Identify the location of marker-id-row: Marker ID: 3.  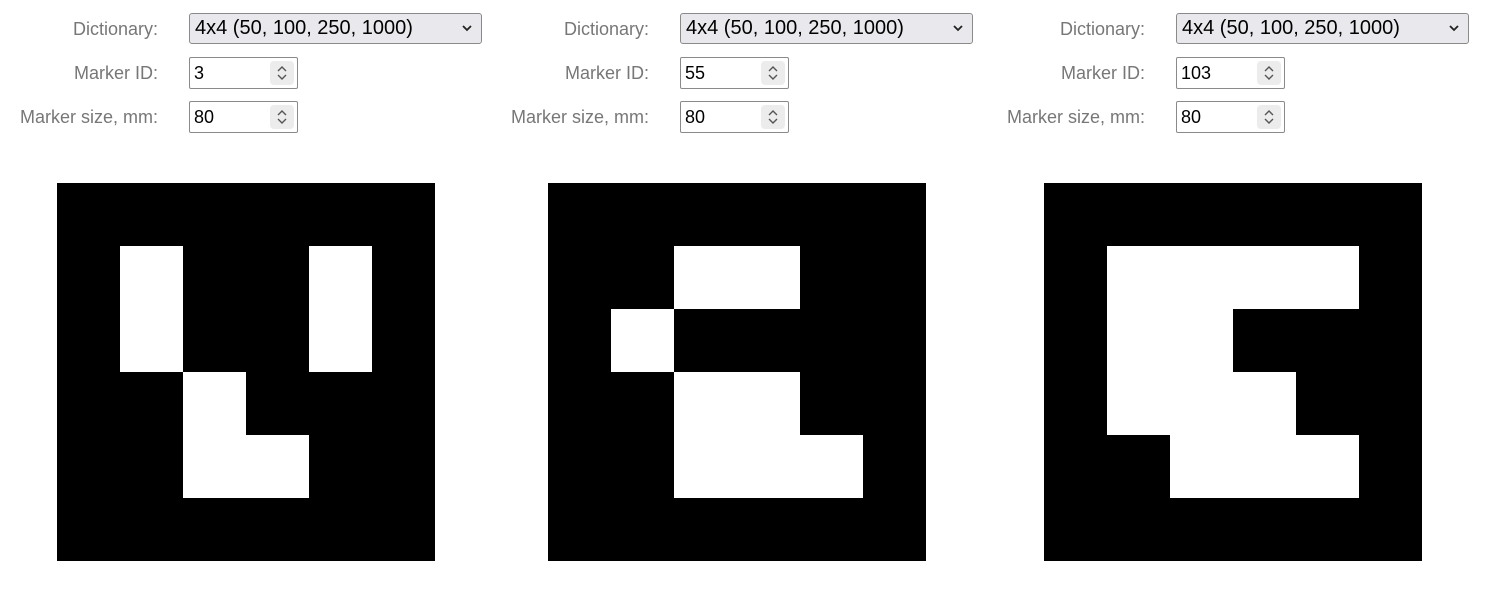
(240, 73).